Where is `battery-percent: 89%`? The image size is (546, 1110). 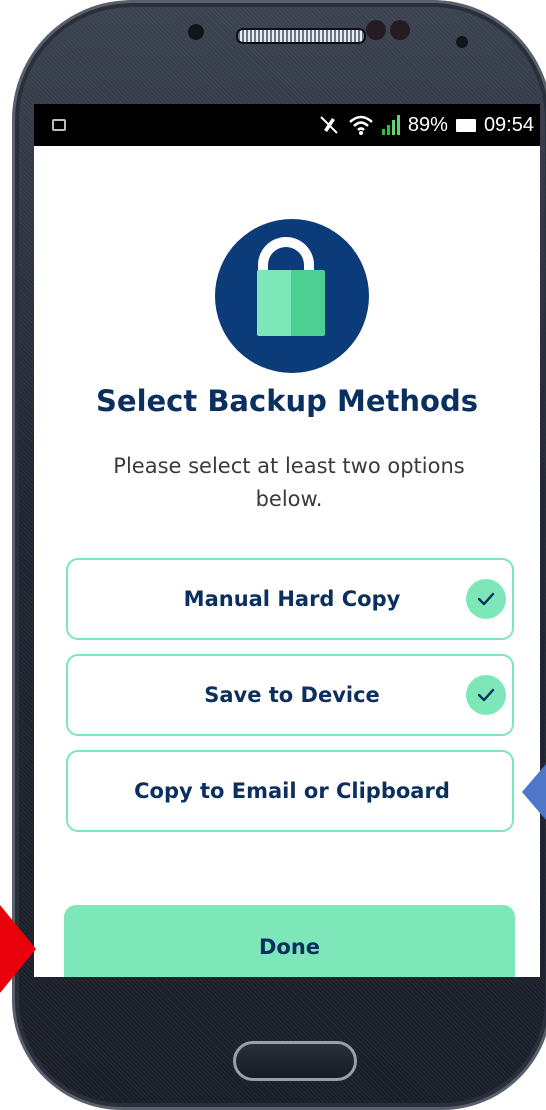 battery-percent: 89% is located at coordinates (427, 125).